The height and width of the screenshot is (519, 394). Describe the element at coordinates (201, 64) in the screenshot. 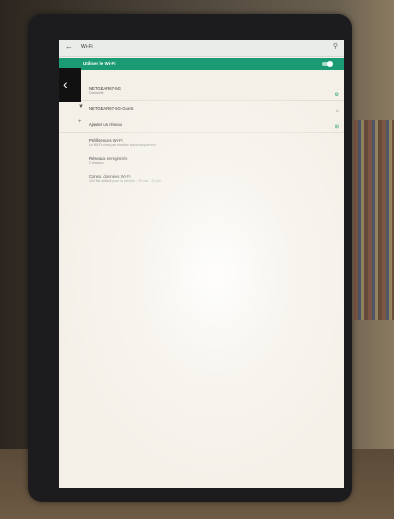

I see `wifi-toggle-bar: Utiliser le Wi-Fi` at that location.